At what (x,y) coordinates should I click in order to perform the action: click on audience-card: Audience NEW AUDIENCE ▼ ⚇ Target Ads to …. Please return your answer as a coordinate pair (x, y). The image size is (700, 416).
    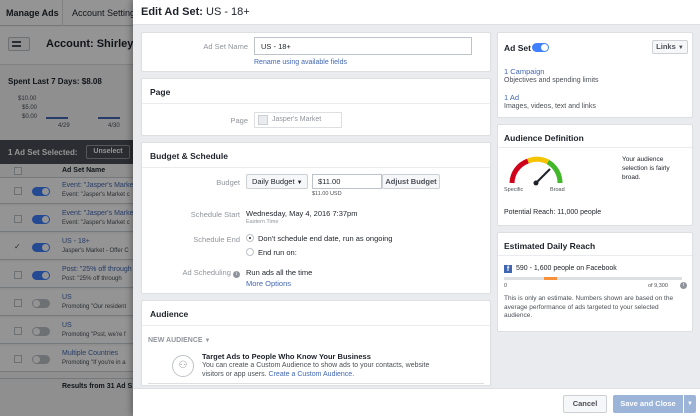
    Looking at the image, I should click on (316, 343).